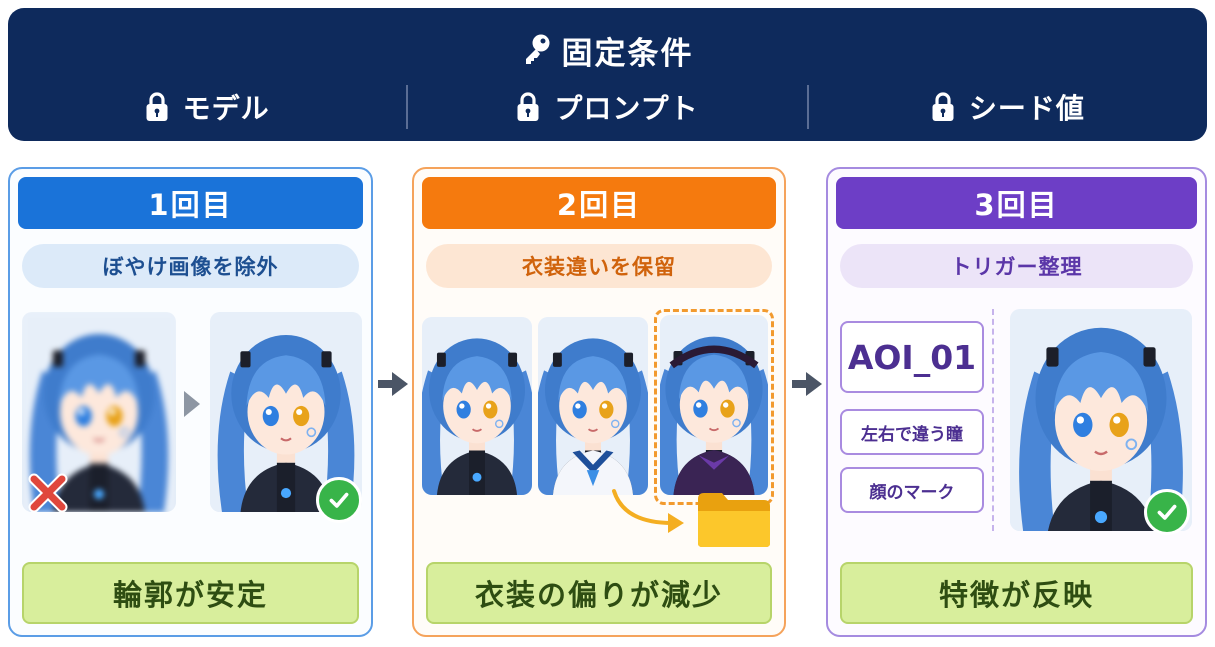 The height and width of the screenshot is (647, 1215). What do you see at coordinates (537, 49) in the screenshot?
I see `key-icon` at bounding box center [537, 49].